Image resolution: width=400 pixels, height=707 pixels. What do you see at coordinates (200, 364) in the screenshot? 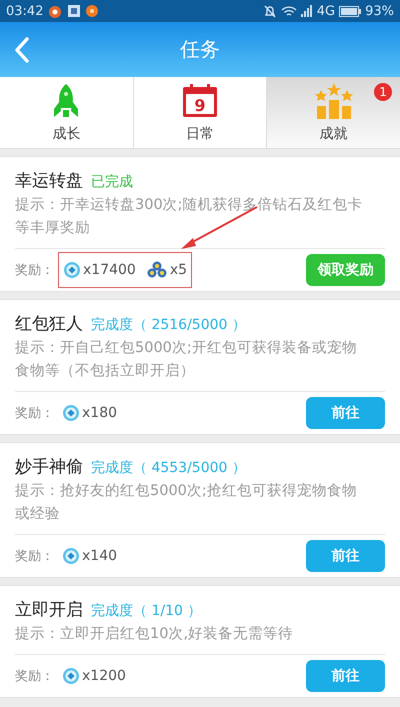
I see `task-hint: 提示：开自己红包5000次;开红包可获得装备或宠物食物等（不包括立即开启）` at bounding box center [200, 364].